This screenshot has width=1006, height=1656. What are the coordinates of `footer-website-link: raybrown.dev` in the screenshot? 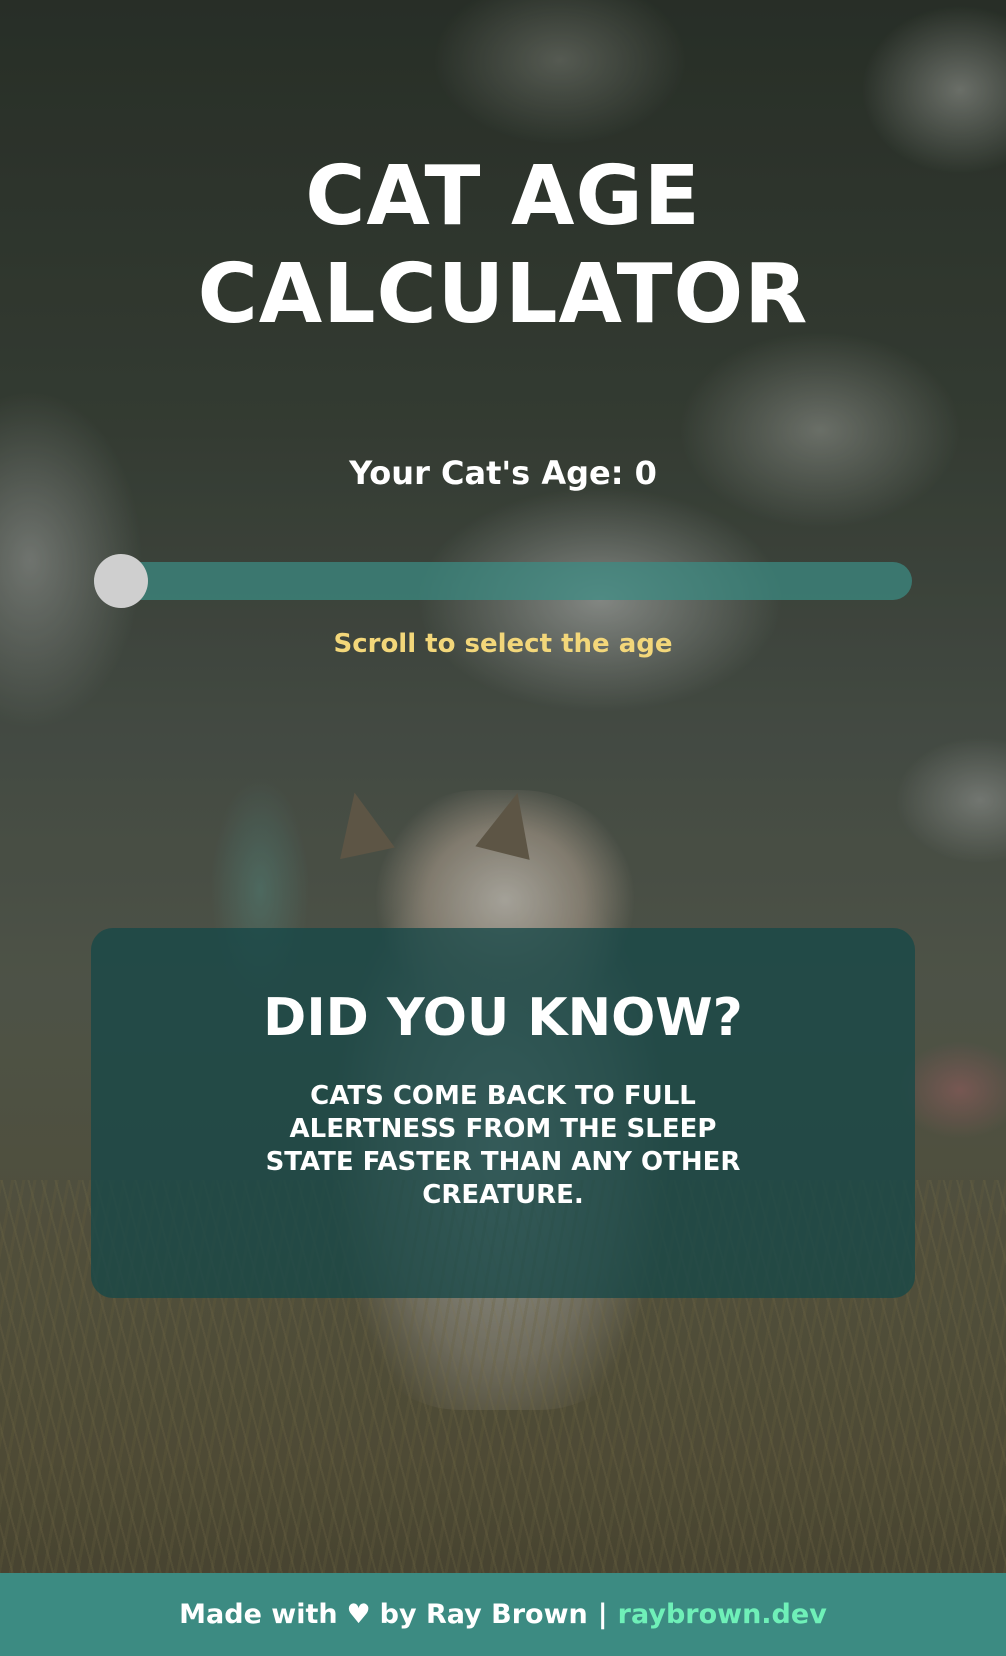 It's located at (722, 1614).